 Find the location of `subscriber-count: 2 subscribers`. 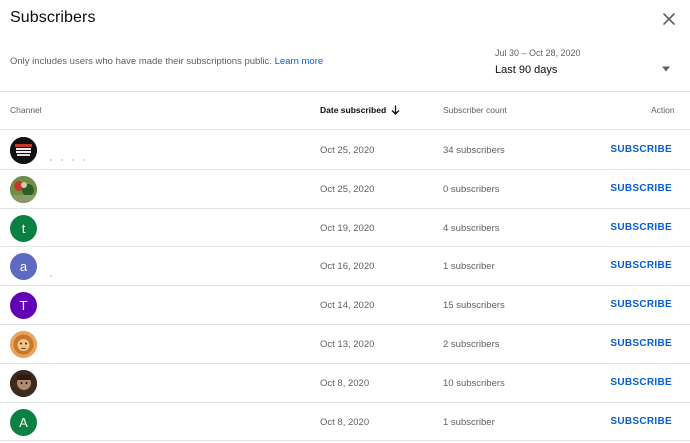

subscriber-count: 2 subscribers is located at coordinates (471, 344).